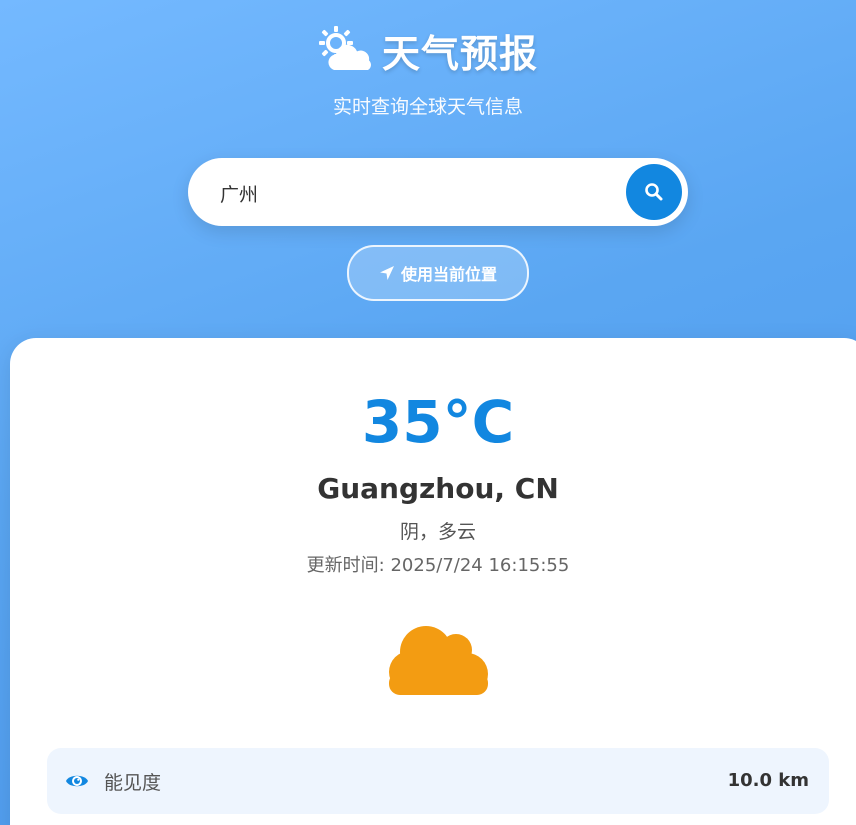 Image resolution: width=856 pixels, height=825 pixels. What do you see at coordinates (438, 422) in the screenshot?
I see `temperature: 35°C` at bounding box center [438, 422].